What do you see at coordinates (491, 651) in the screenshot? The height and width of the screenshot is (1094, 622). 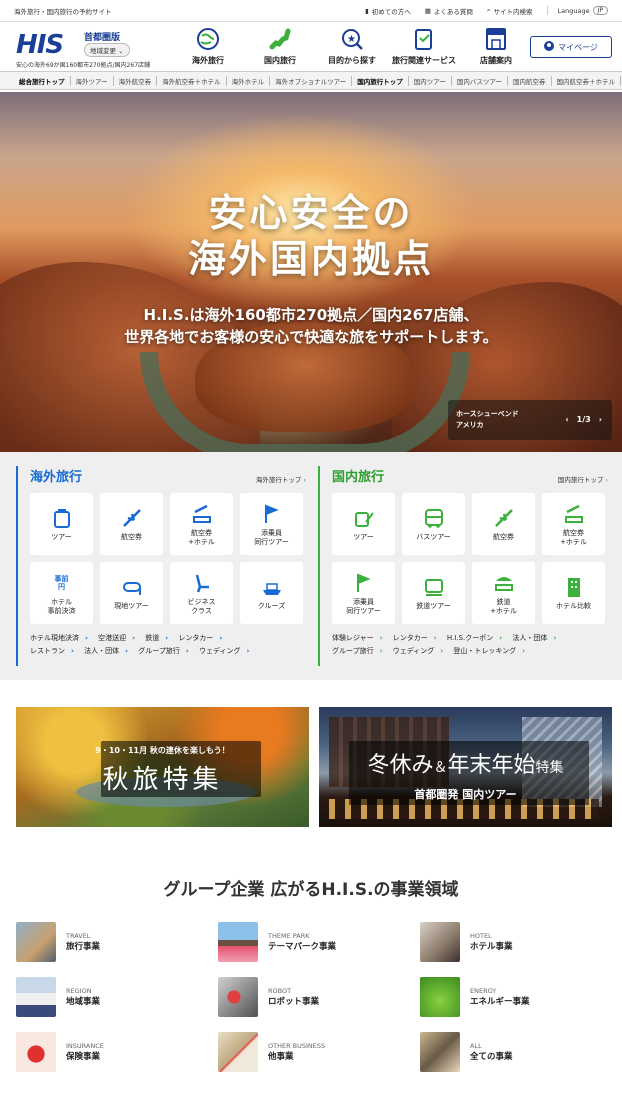 I see `link-item: 登山・トレッキング ›` at bounding box center [491, 651].